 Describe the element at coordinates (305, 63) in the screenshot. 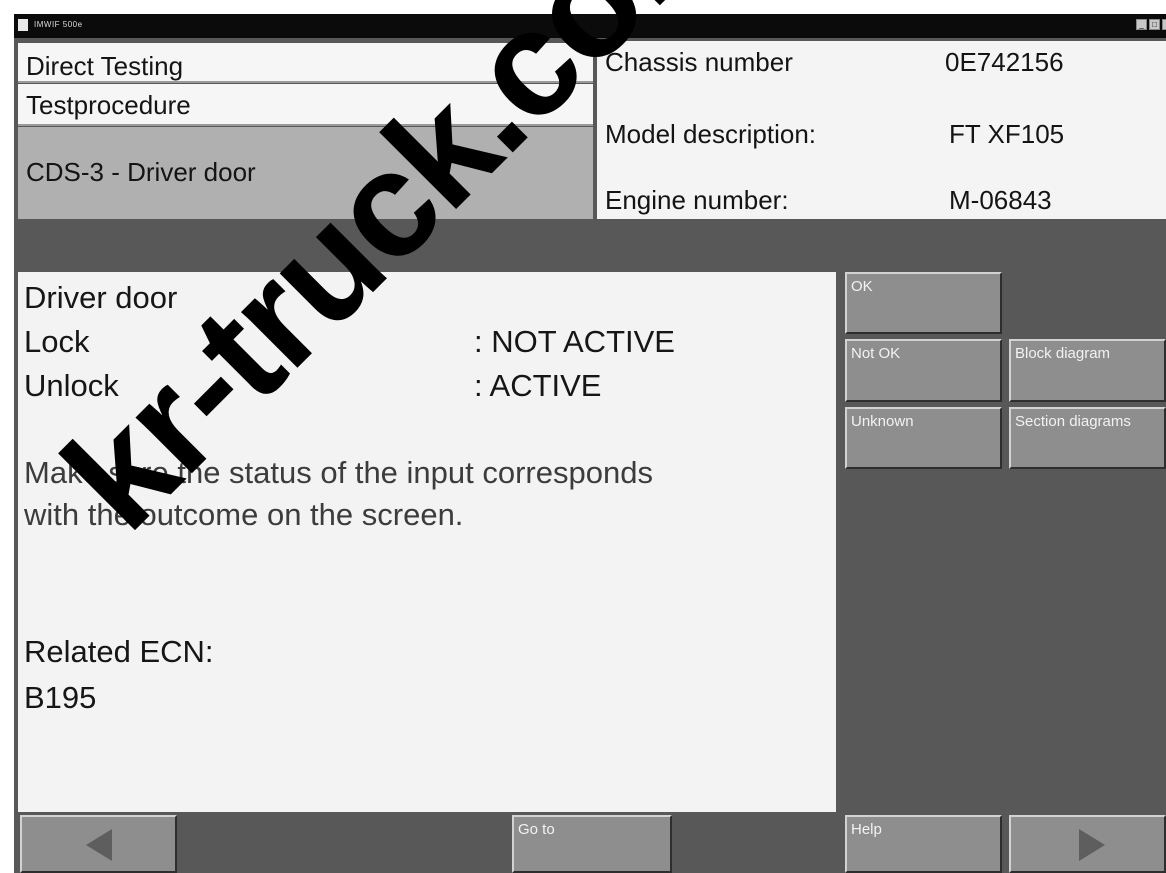

I see `breadcrumb-direct-testing: Direct Testing` at that location.